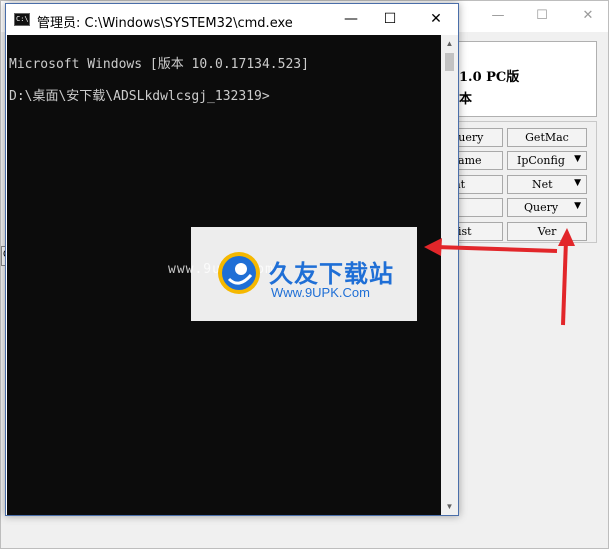  What do you see at coordinates (320, 292) in the screenshot?
I see `watermark-url: Www.9UPK.Com` at bounding box center [320, 292].